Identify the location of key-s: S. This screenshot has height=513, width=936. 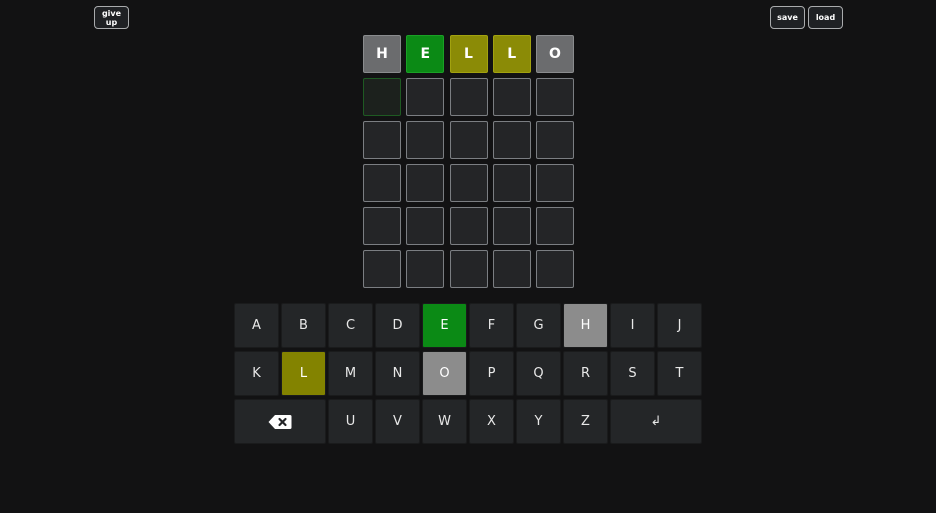
(632, 373).